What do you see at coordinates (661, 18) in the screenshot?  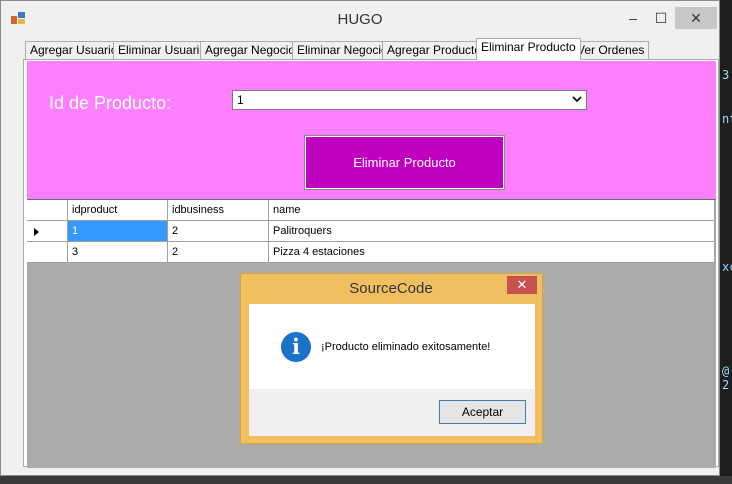 I see `maximize-button: ☐` at bounding box center [661, 18].